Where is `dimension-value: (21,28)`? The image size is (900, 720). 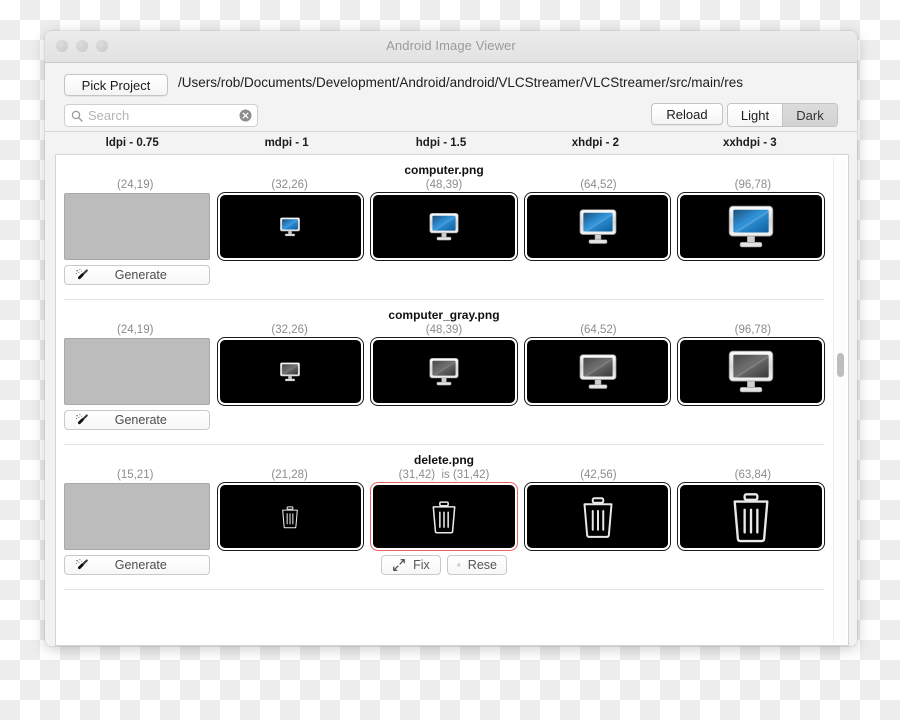 dimension-value: (21,28) is located at coordinates (289, 475).